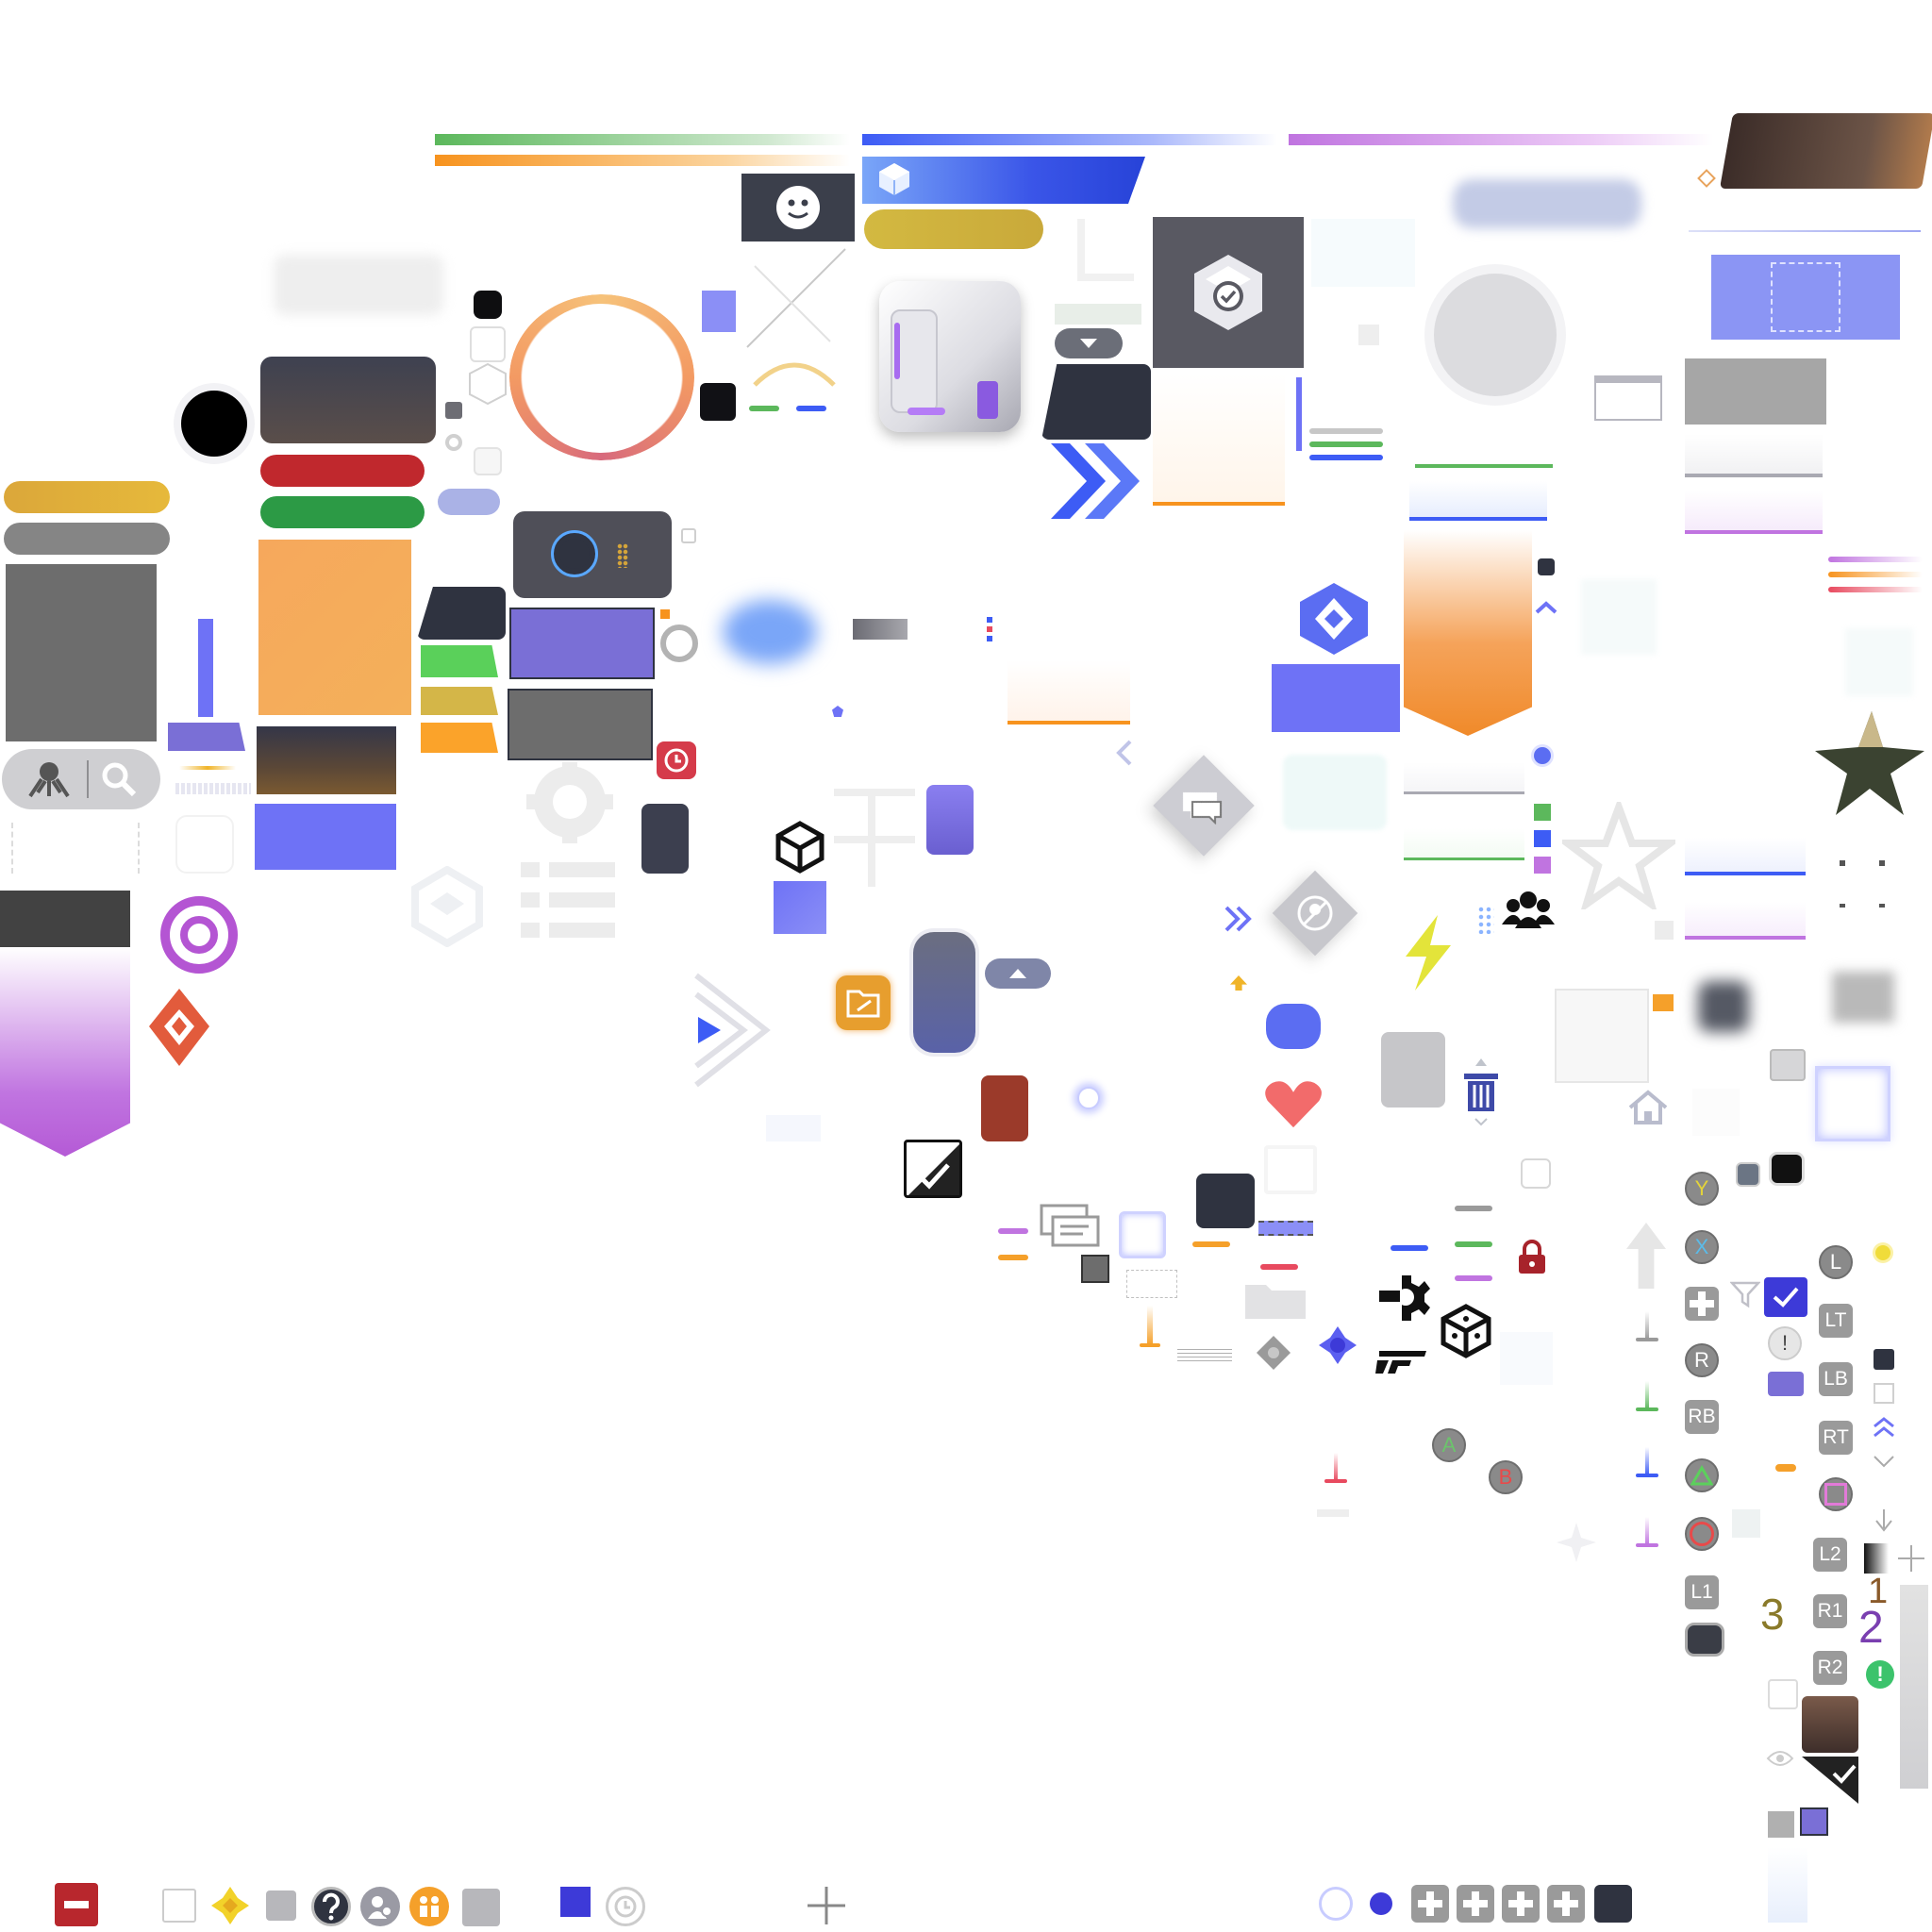 The width and height of the screenshot is (1932, 1932). I want to click on number-two: 2, so click(1871, 1628).